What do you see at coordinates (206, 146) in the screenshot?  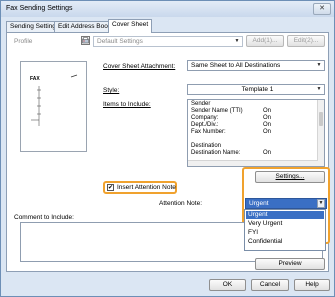 I see `list-item: Destination` at bounding box center [206, 146].